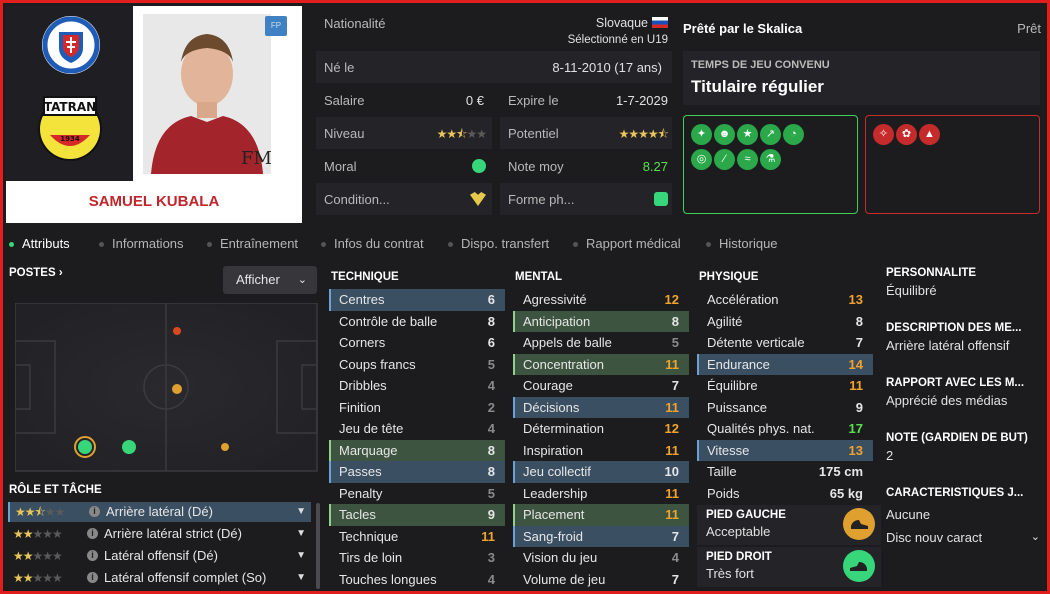 Image resolution: width=1050 pixels, height=594 pixels. What do you see at coordinates (417, 429) in the screenshot?
I see `attribute-row: Jeu de tête 4` at bounding box center [417, 429].